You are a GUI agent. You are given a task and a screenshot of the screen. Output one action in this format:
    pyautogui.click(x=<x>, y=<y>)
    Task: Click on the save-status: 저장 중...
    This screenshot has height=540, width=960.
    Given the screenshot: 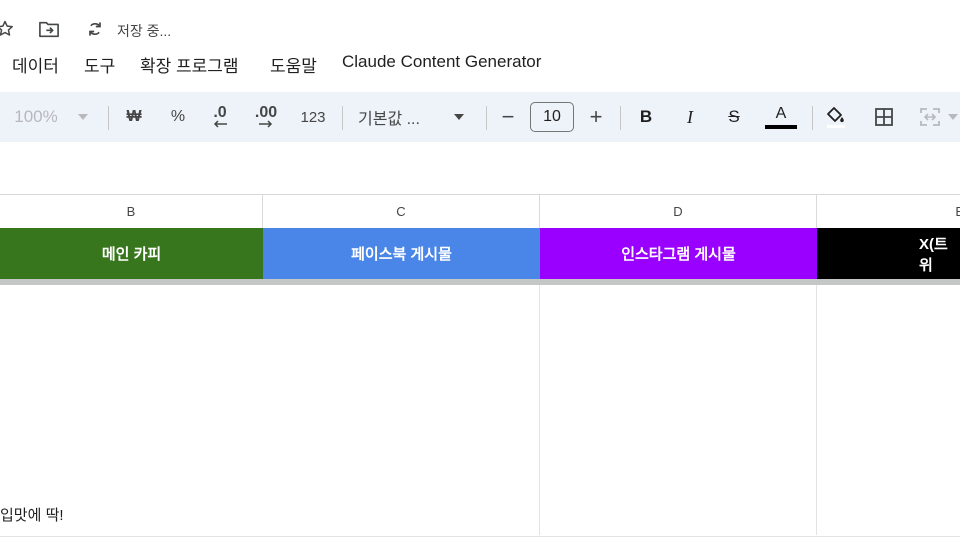 What is the action you would take?
    pyautogui.click(x=144, y=31)
    